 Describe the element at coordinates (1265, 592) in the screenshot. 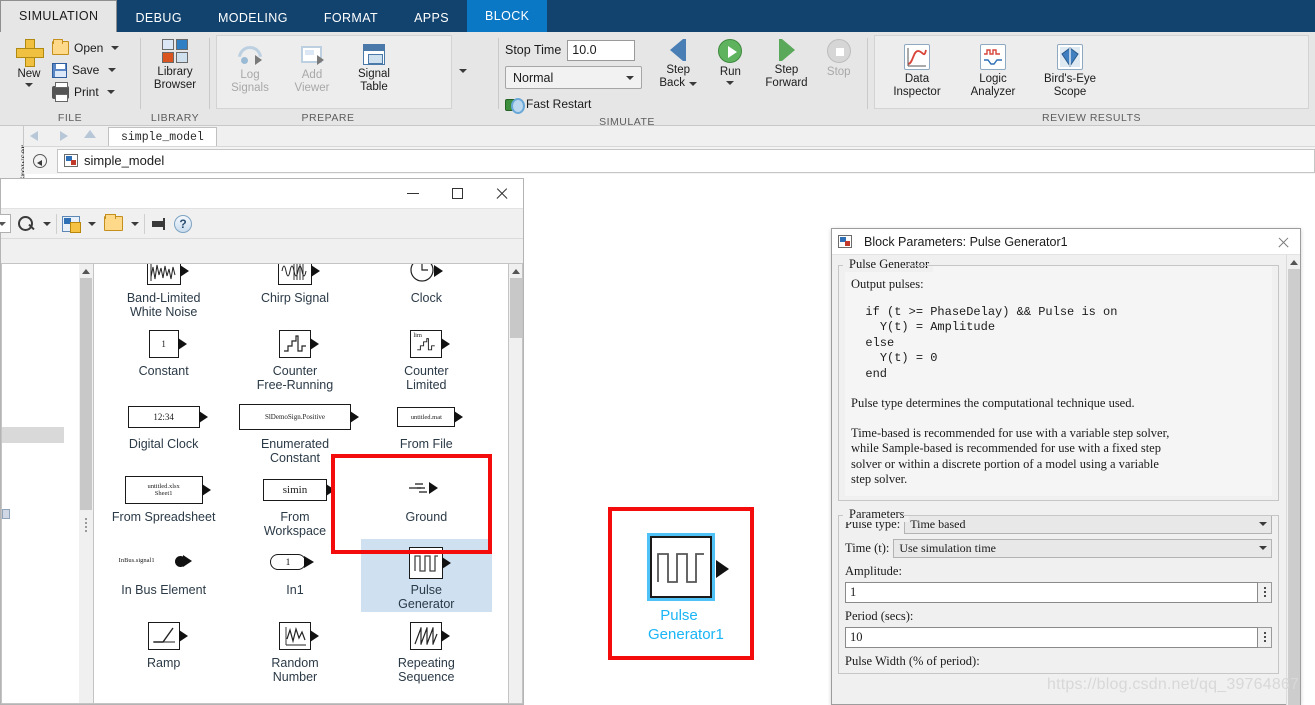

I see `amplitude-stepper` at that location.